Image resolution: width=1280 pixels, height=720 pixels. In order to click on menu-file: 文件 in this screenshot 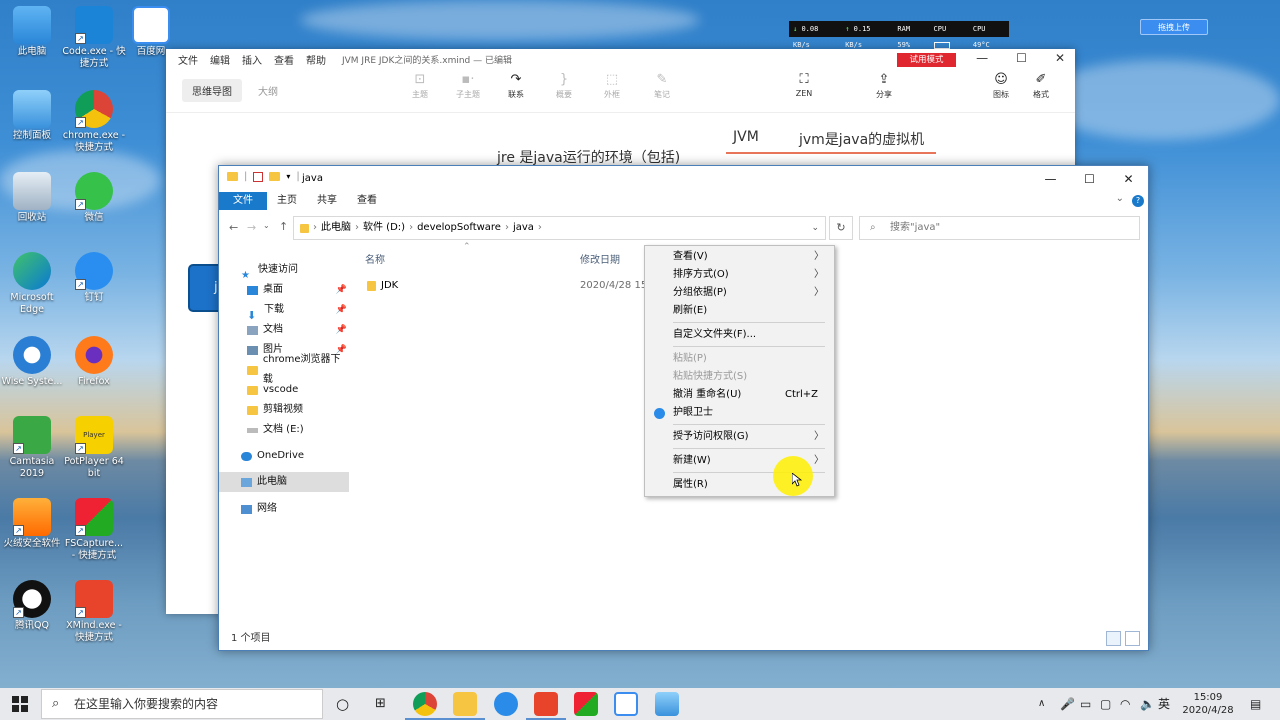, I will do `click(188, 59)`.